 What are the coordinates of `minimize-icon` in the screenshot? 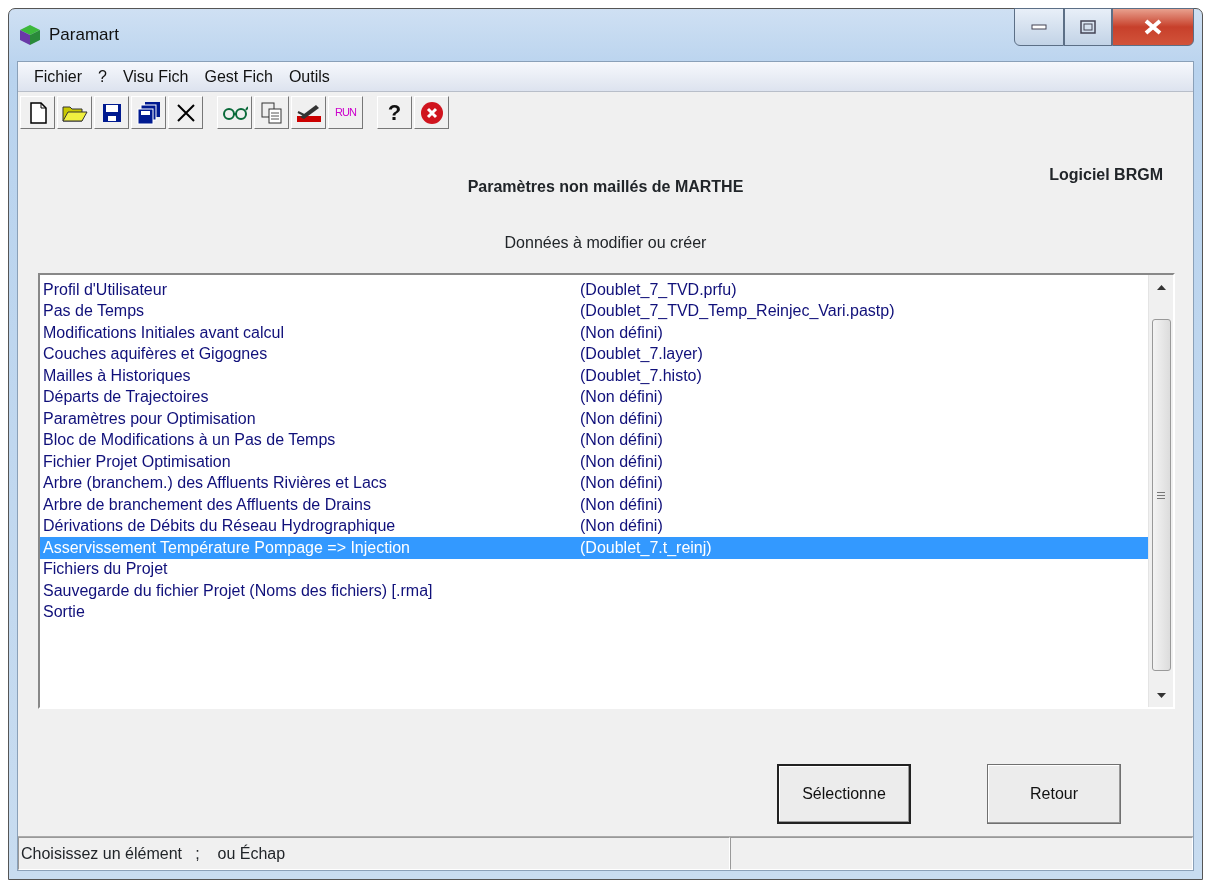 It's located at (1039, 27).